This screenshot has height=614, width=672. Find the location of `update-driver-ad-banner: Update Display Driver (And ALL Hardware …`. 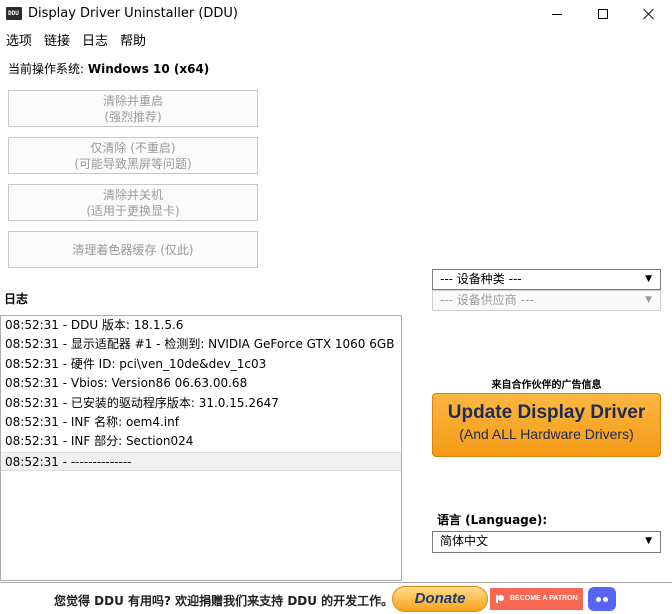

update-driver-ad-banner: Update Display Driver (And ALL Hardware … is located at coordinates (546, 425).